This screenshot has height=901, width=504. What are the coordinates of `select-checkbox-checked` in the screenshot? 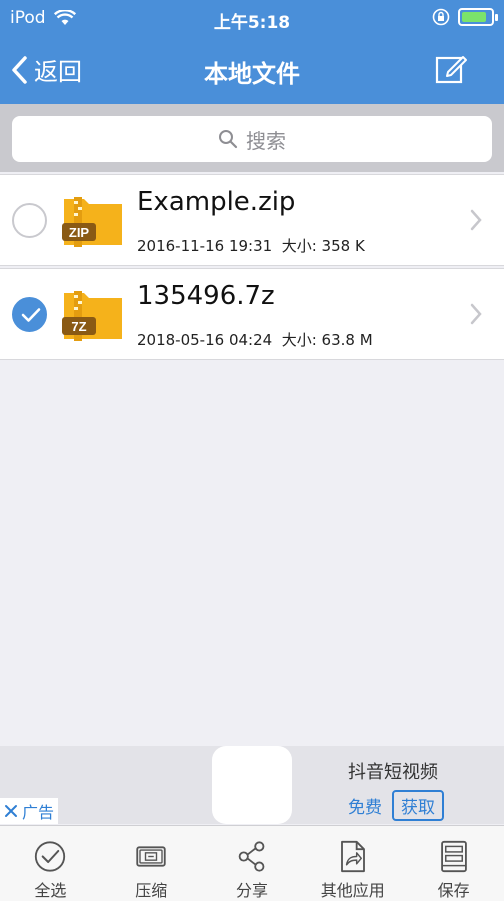 It's located at (29, 314).